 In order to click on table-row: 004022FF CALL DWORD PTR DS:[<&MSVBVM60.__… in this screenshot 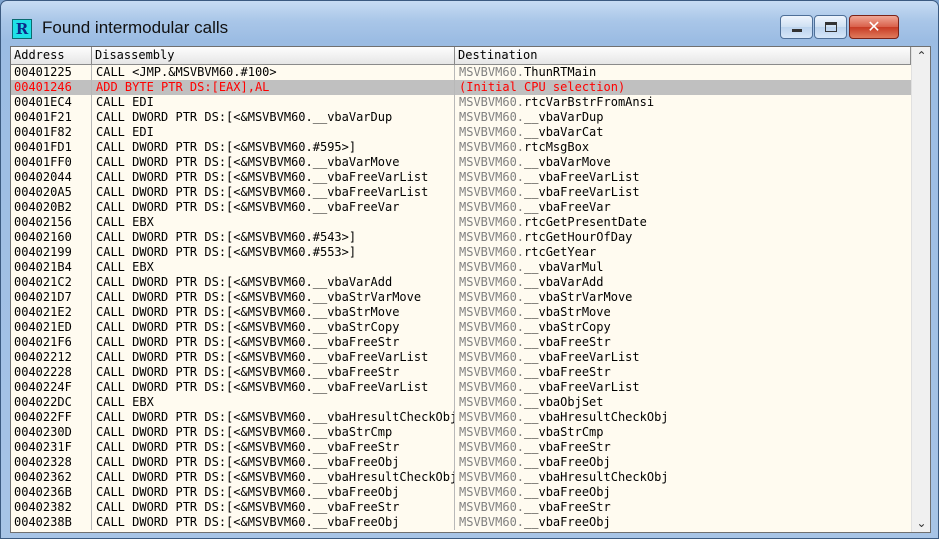, I will do `click(461, 417)`.